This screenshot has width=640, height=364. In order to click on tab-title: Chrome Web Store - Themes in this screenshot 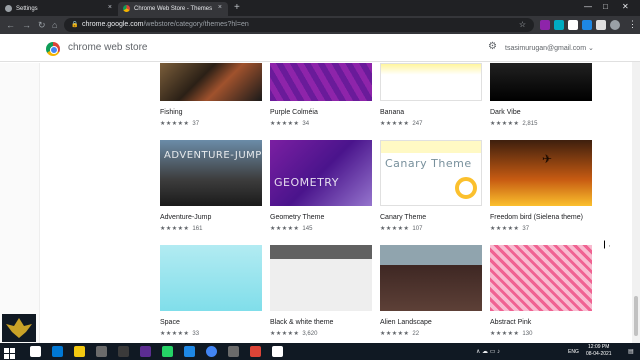, I will do `click(173, 9)`.